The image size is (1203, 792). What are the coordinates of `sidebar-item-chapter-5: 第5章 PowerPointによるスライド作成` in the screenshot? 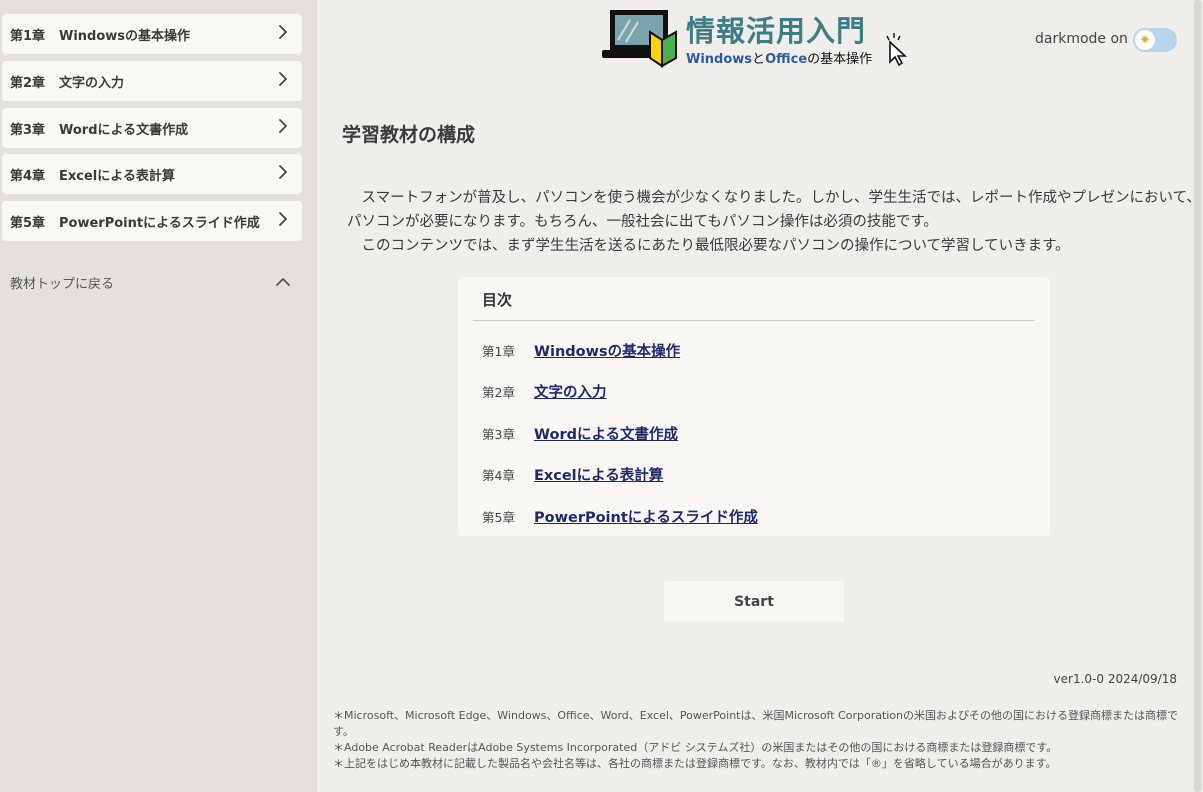 It's located at (152, 221).